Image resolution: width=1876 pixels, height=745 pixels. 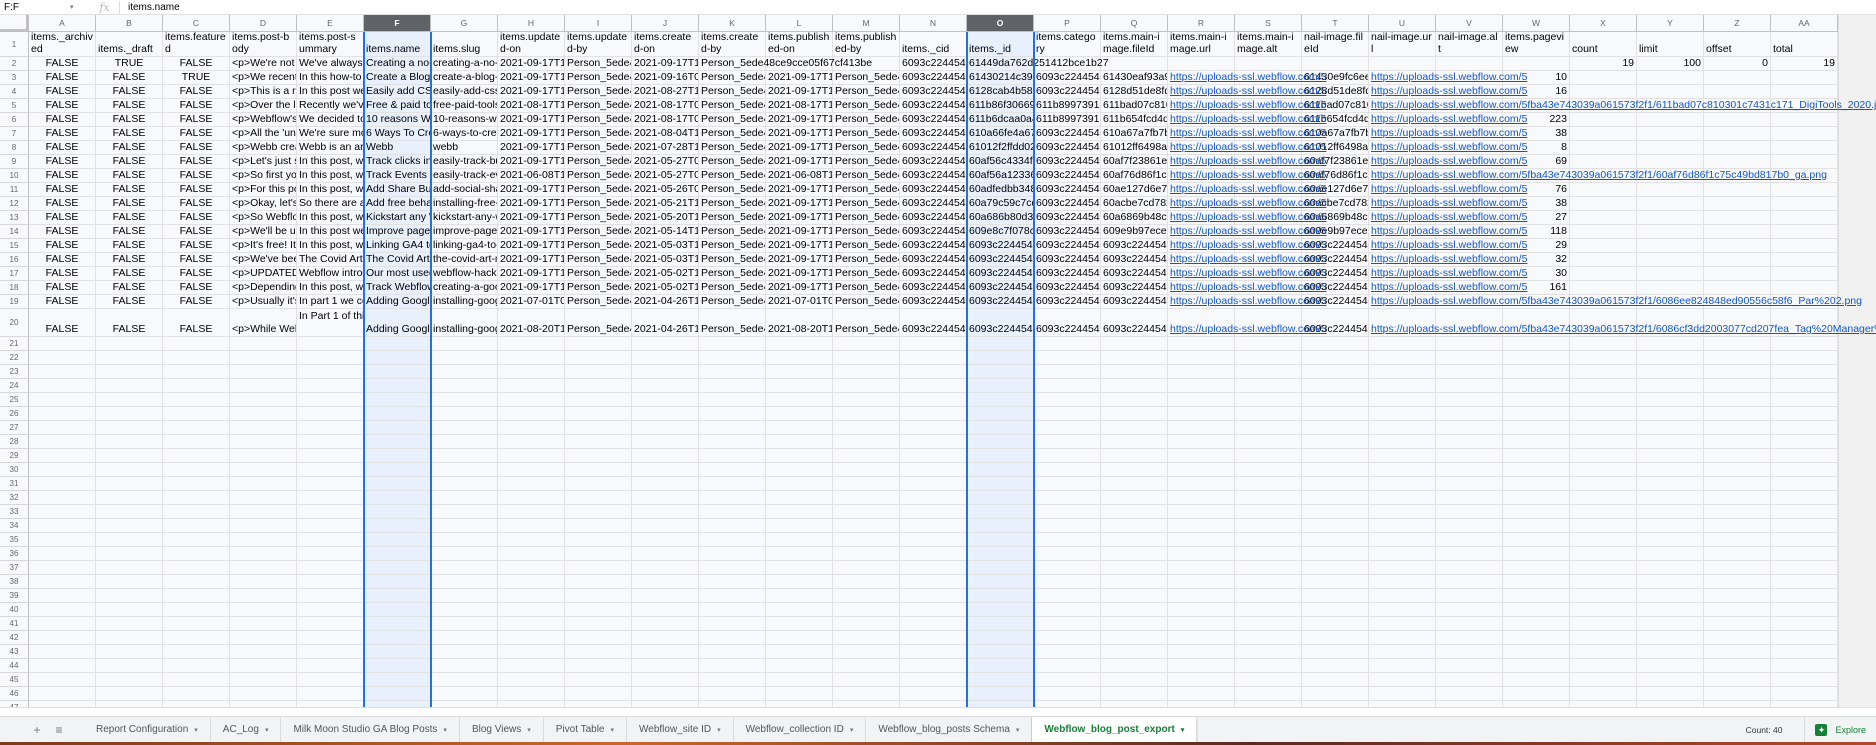 What do you see at coordinates (866, 23) in the screenshot?
I see `column-header-m: M` at bounding box center [866, 23].